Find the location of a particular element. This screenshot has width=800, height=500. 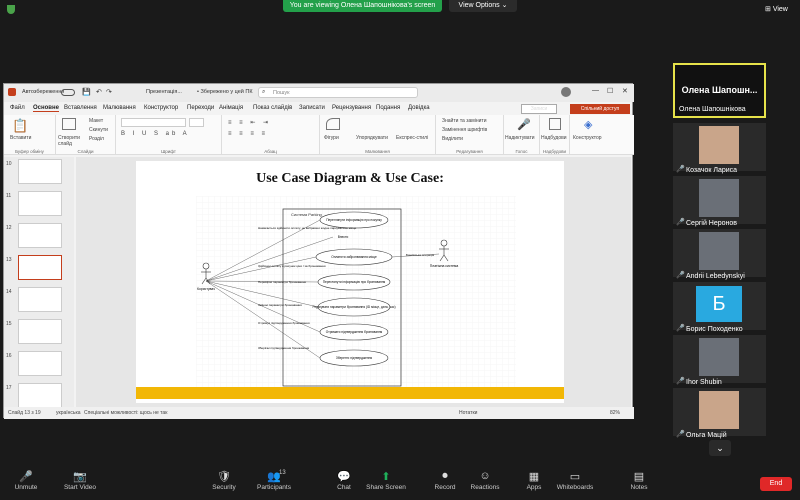

new-slide-label: Створити слайд is located at coordinates (69, 141).